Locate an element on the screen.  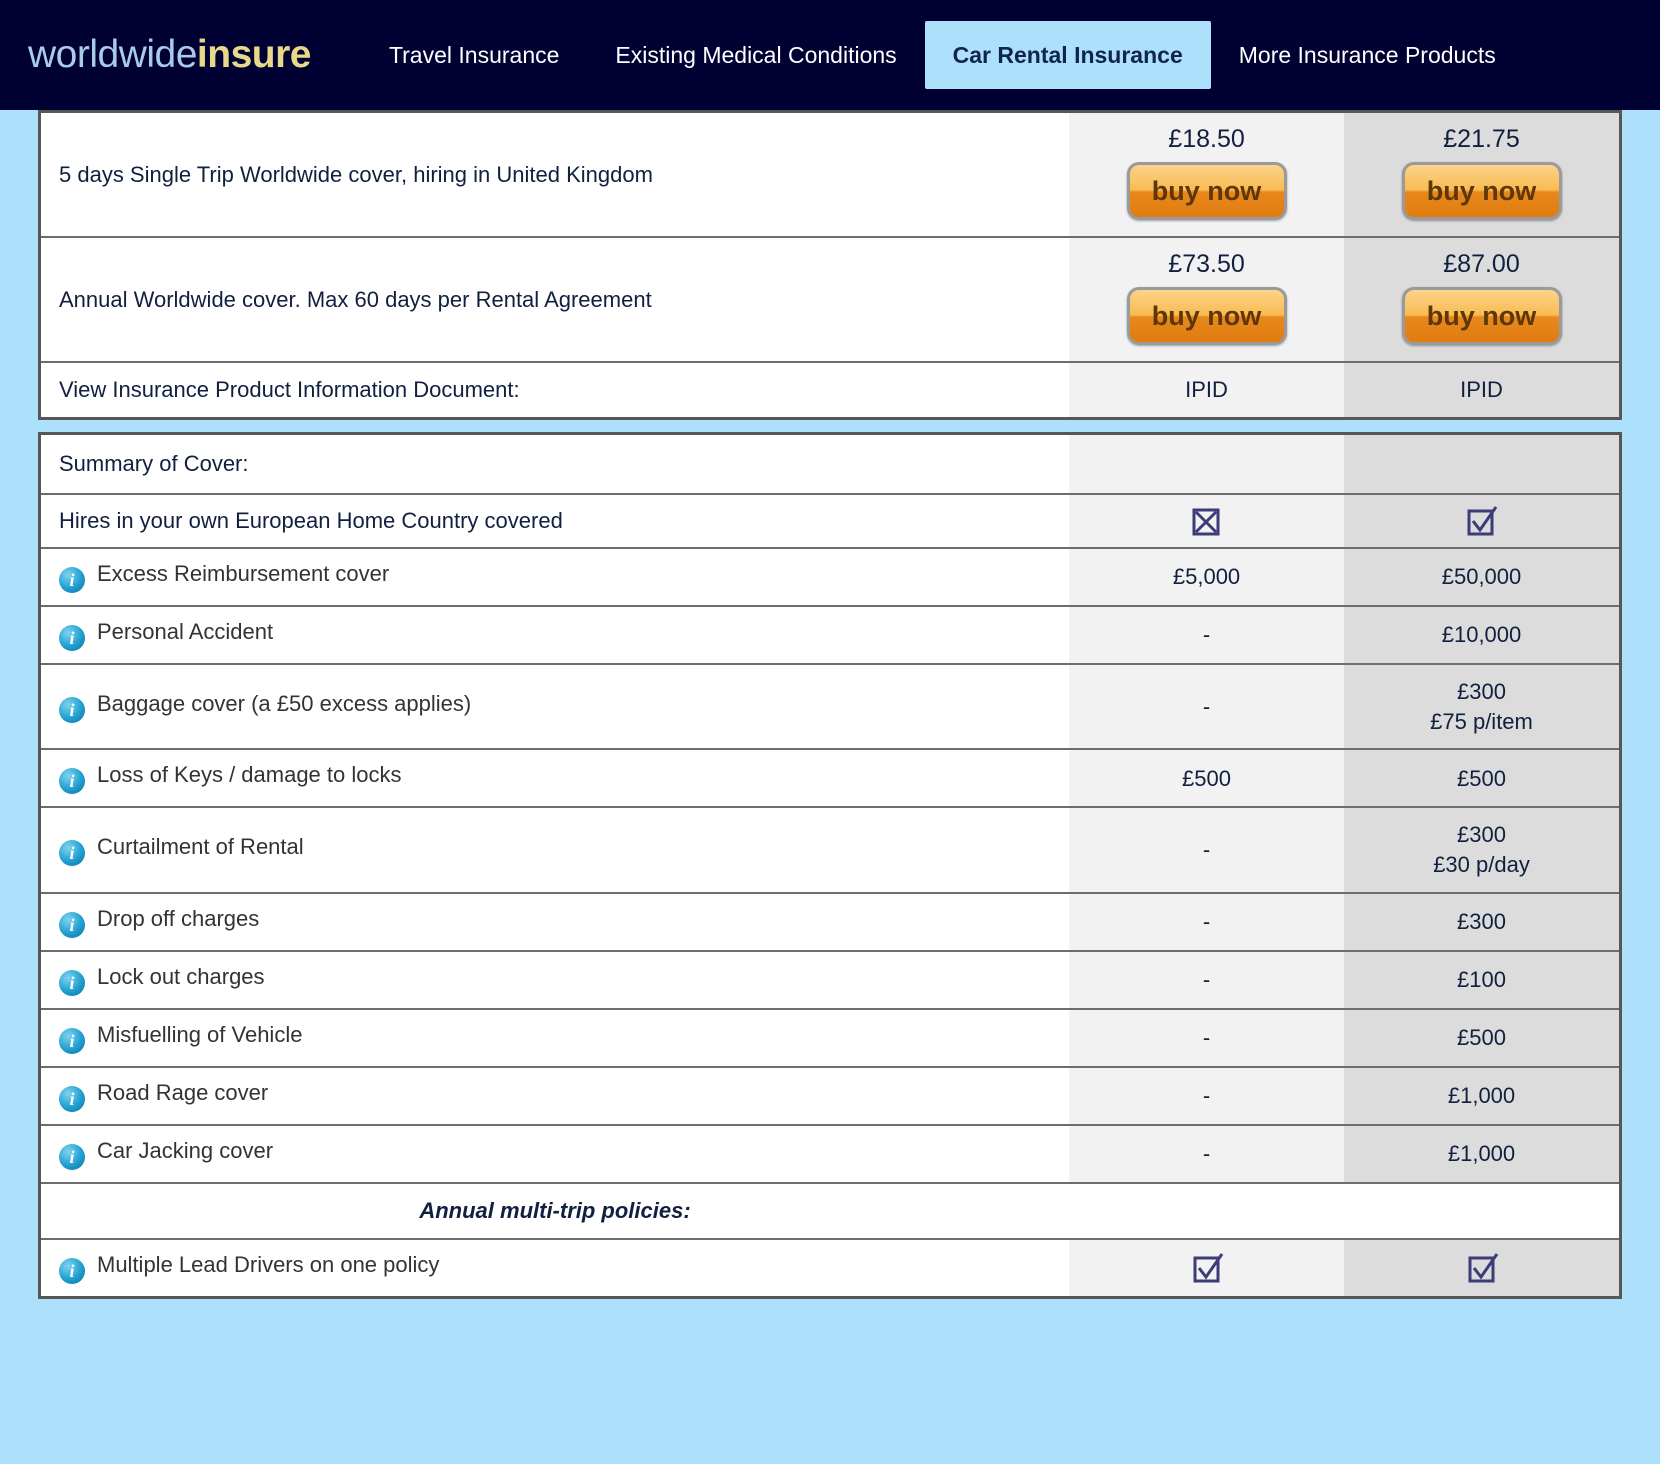
site-logo: worldwideinsure is located at coordinates (169, 55).